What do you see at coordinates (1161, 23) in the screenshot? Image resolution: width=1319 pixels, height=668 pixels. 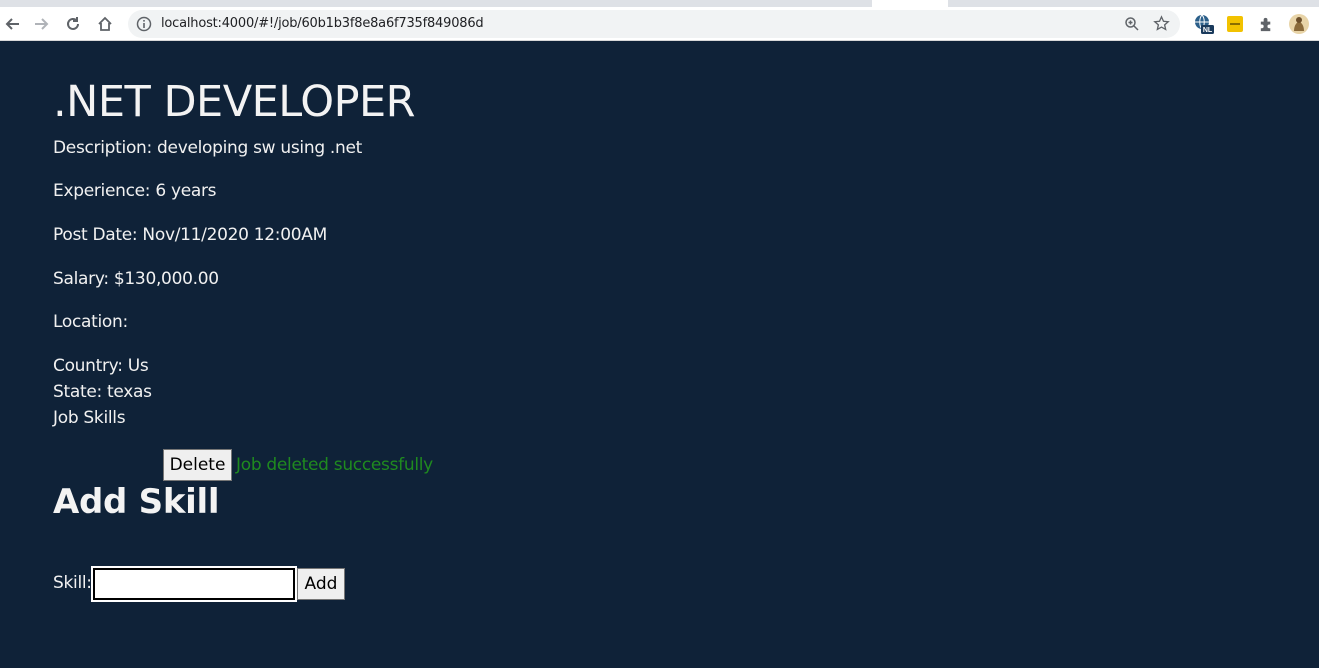 I see `bookmark-star-icon` at bounding box center [1161, 23].